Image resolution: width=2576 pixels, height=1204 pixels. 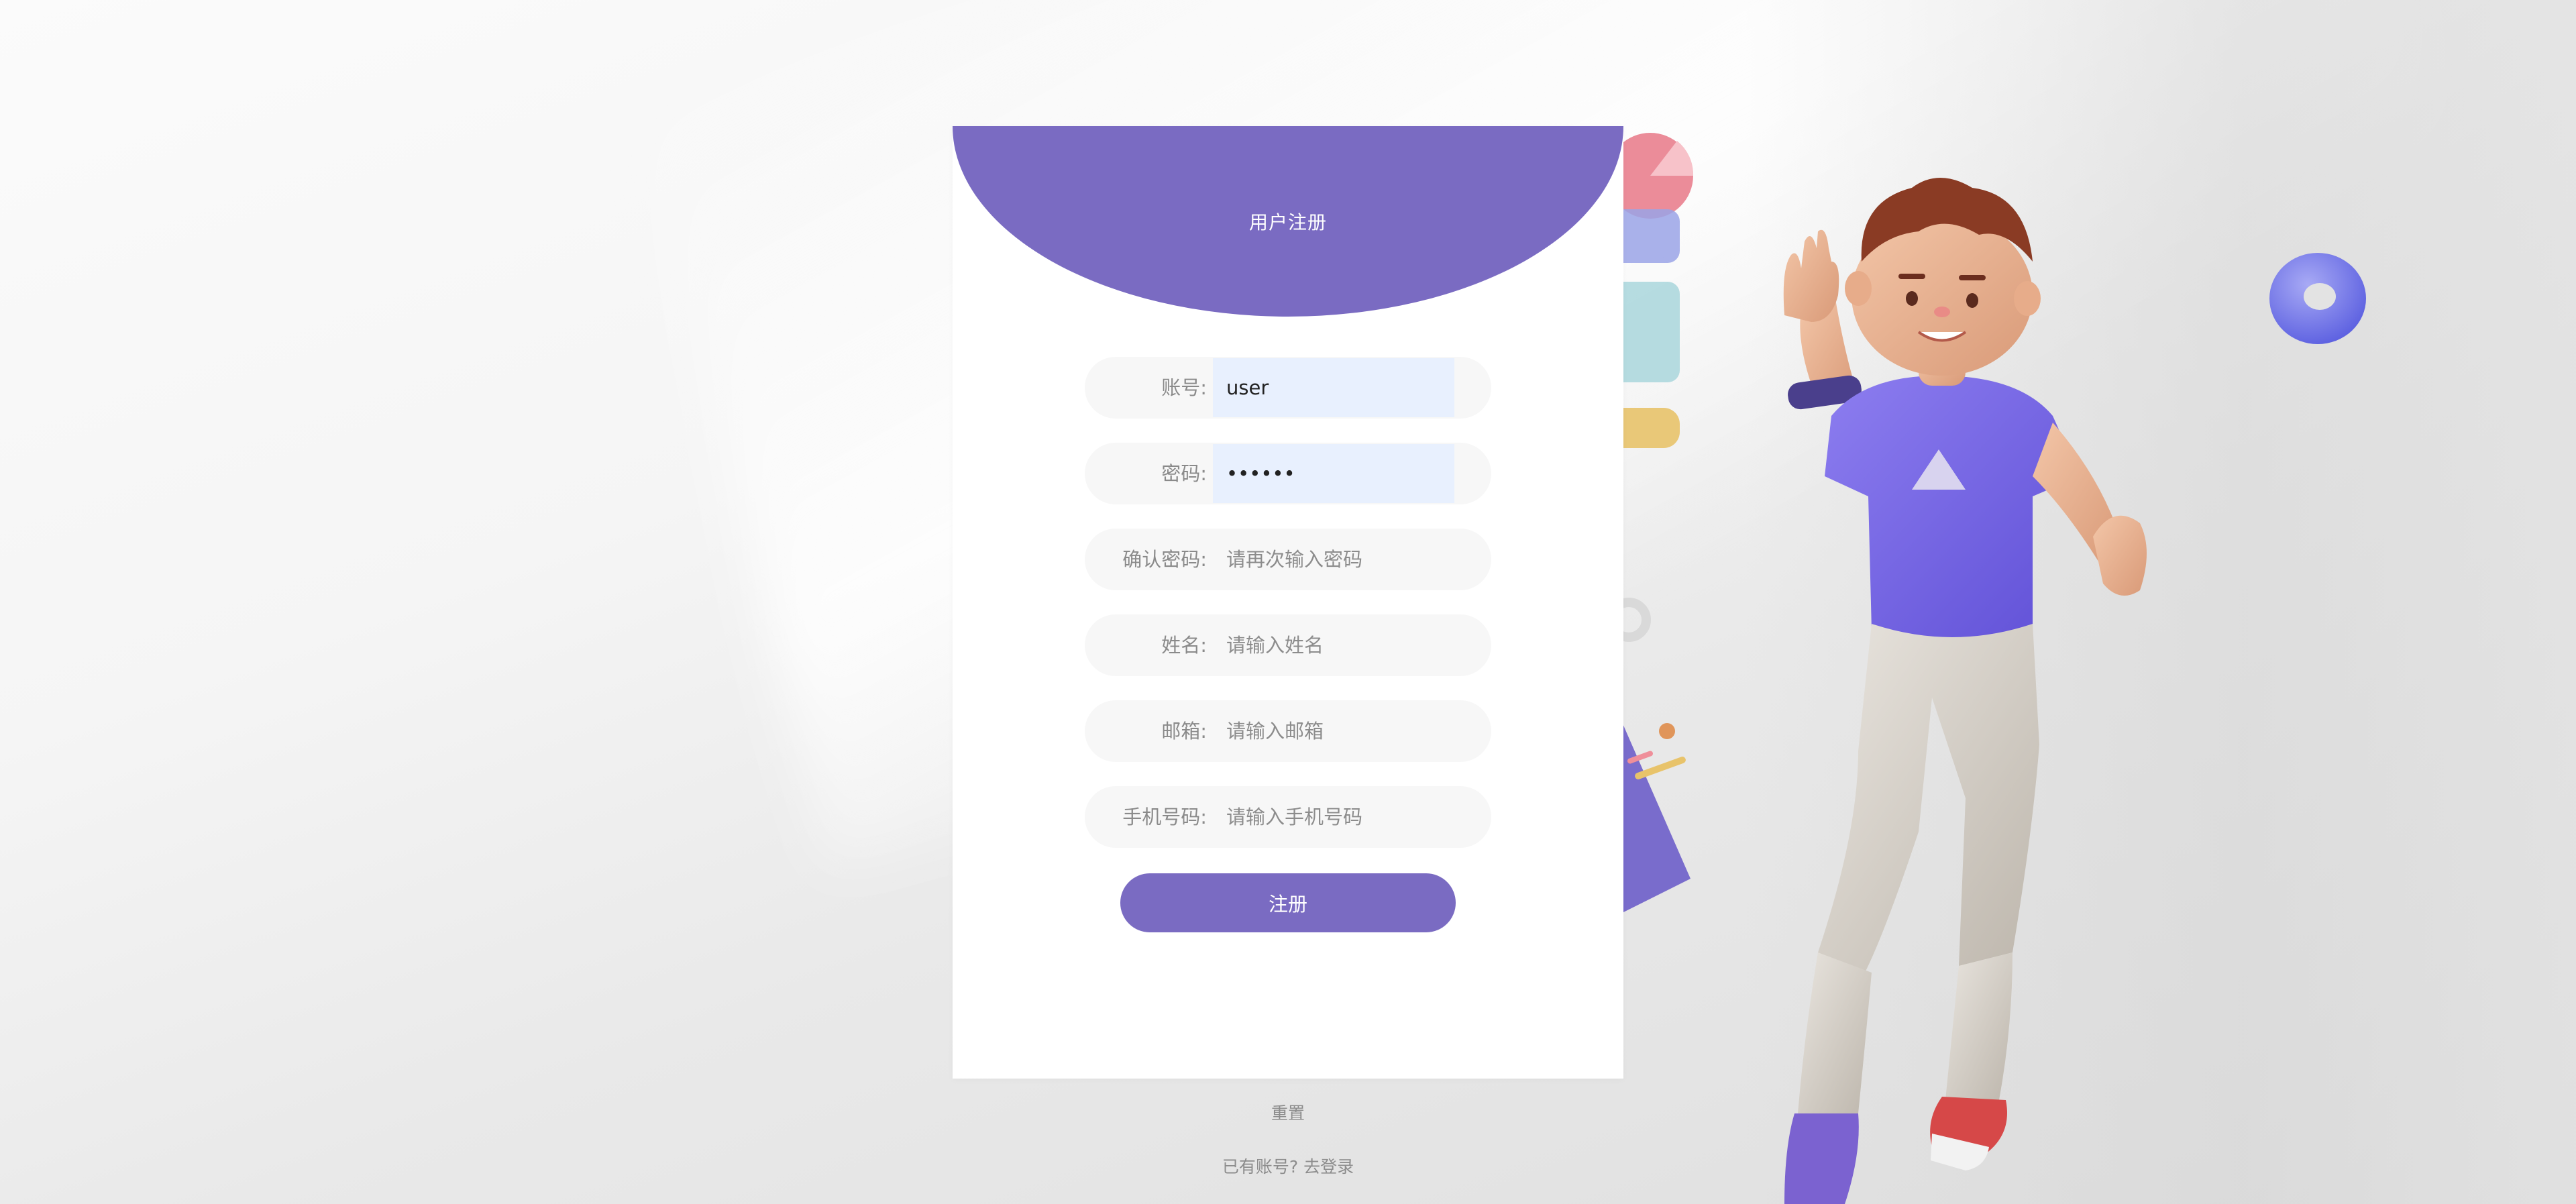 What do you see at coordinates (1333, 731) in the screenshot?
I see `email-input` at bounding box center [1333, 731].